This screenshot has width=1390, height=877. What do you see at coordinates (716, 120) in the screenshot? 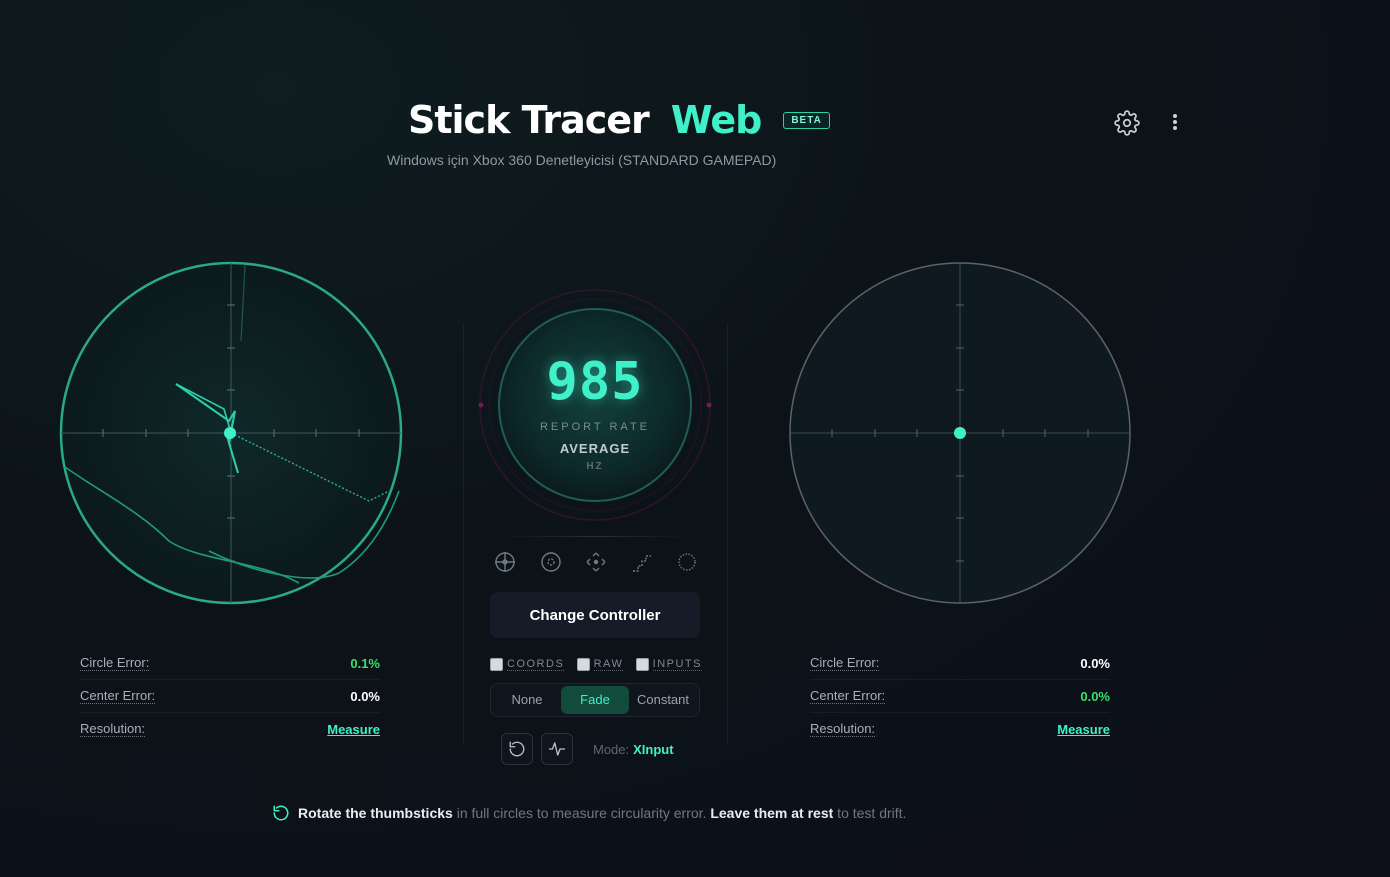
I see `title-accent: Web` at bounding box center [716, 120].